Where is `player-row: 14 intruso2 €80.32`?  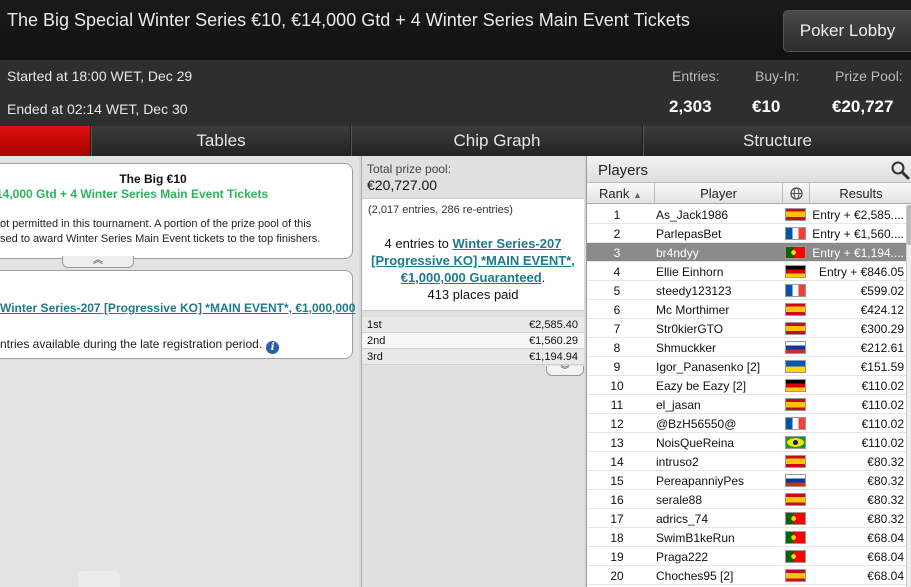 player-row: 14 intruso2 €80.32 is located at coordinates (746, 461).